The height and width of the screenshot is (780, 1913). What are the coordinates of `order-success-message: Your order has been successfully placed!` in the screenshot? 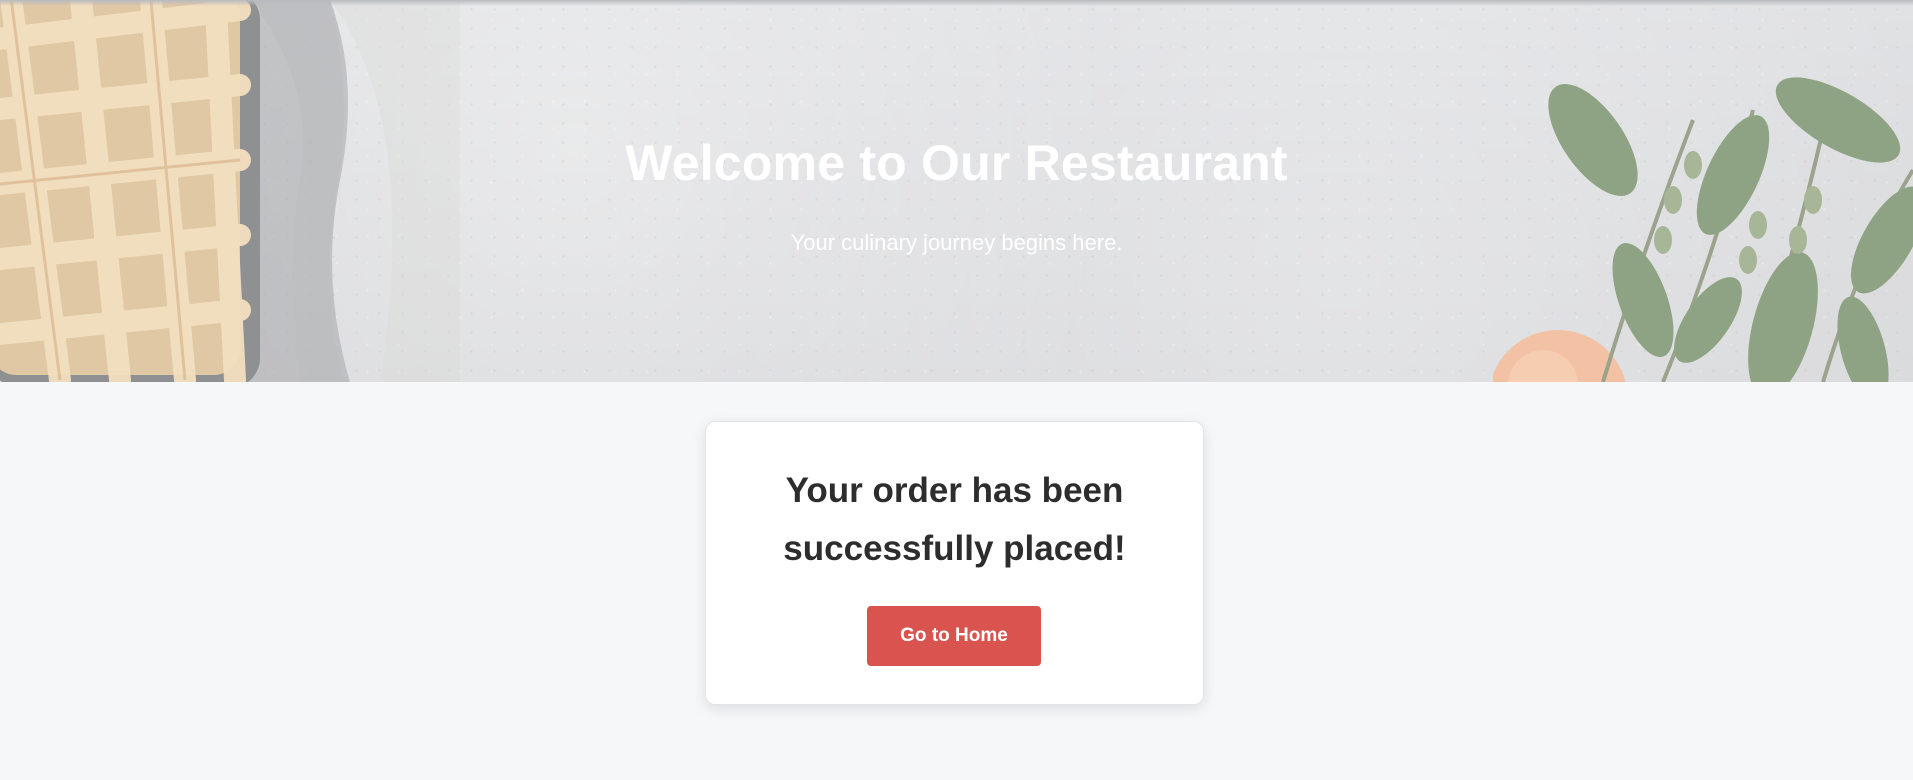 It's located at (954, 519).